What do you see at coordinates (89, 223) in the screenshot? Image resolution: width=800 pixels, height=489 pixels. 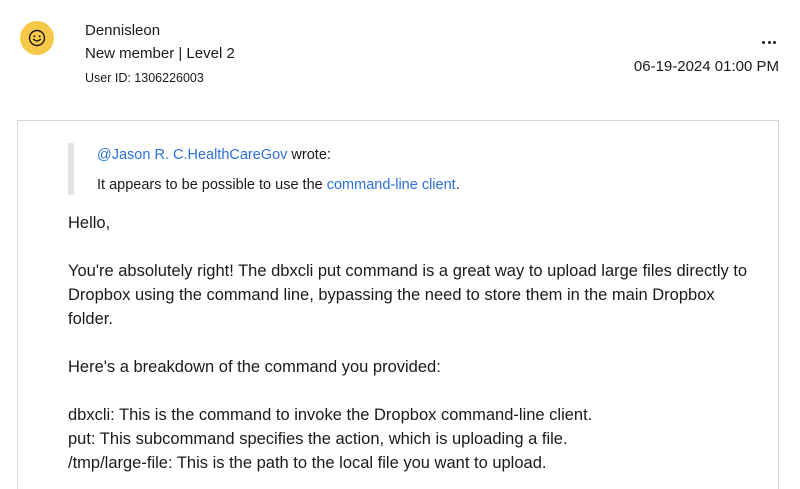 I see `message-greeting: Hello,` at bounding box center [89, 223].